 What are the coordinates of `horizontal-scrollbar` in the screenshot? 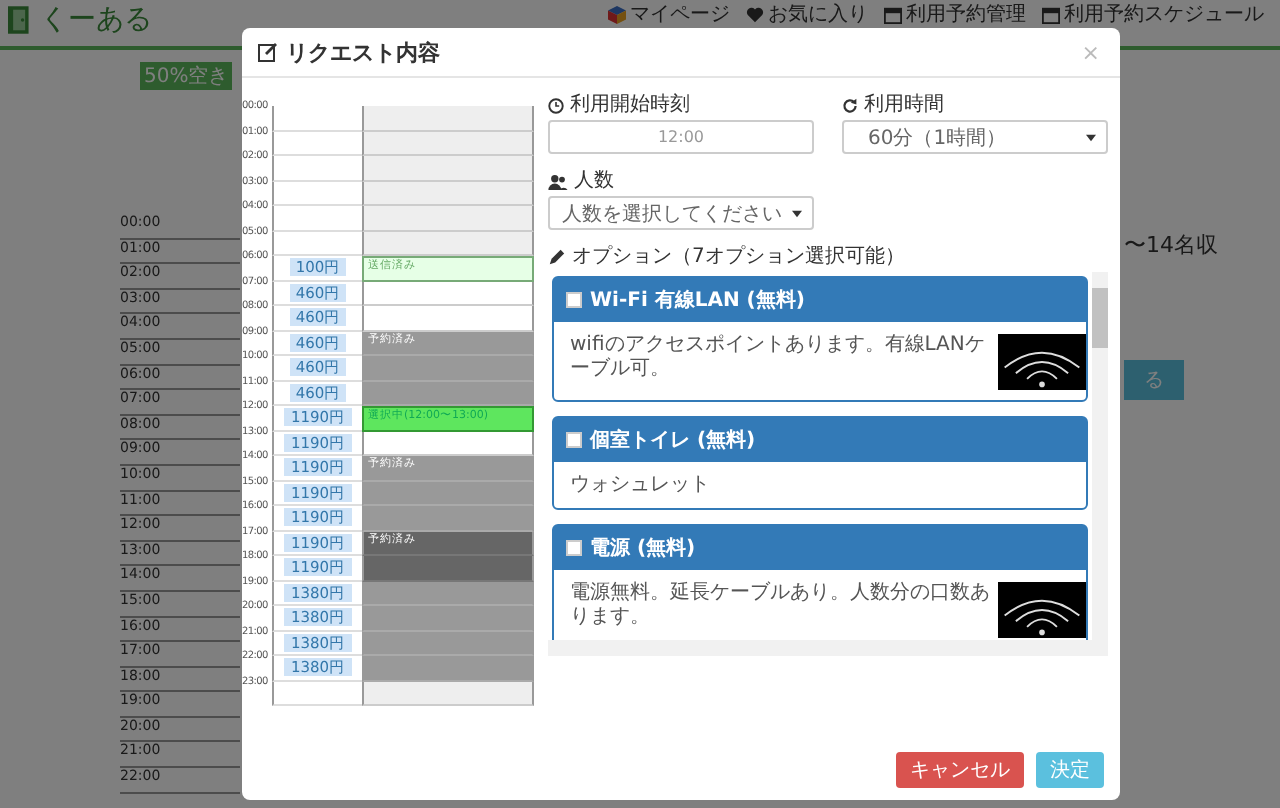 It's located at (828, 648).